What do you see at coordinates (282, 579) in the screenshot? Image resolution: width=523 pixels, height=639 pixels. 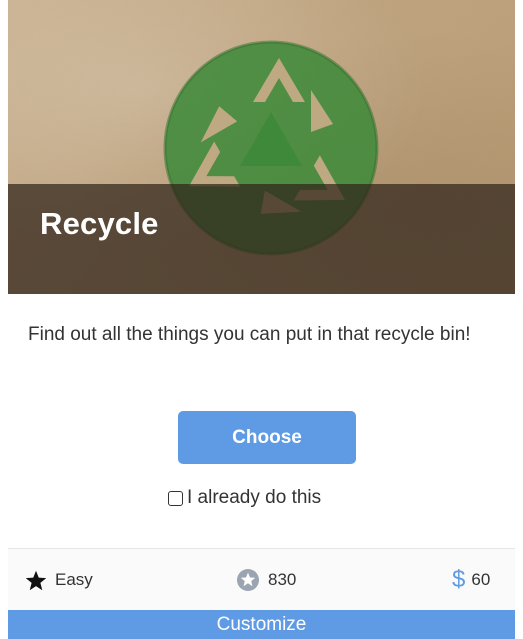 I see `points-value: 830` at bounding box center [282, 579].